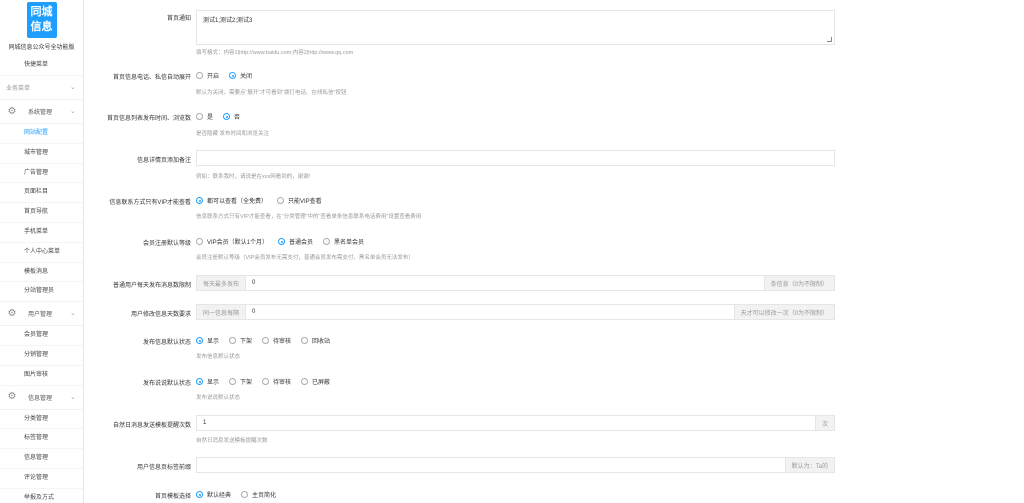 The height and width of the screenshot is (503, 1024). Describe the element at coordinates (231, 116) in the screenshot. I see `radio-option: 否` at that location.